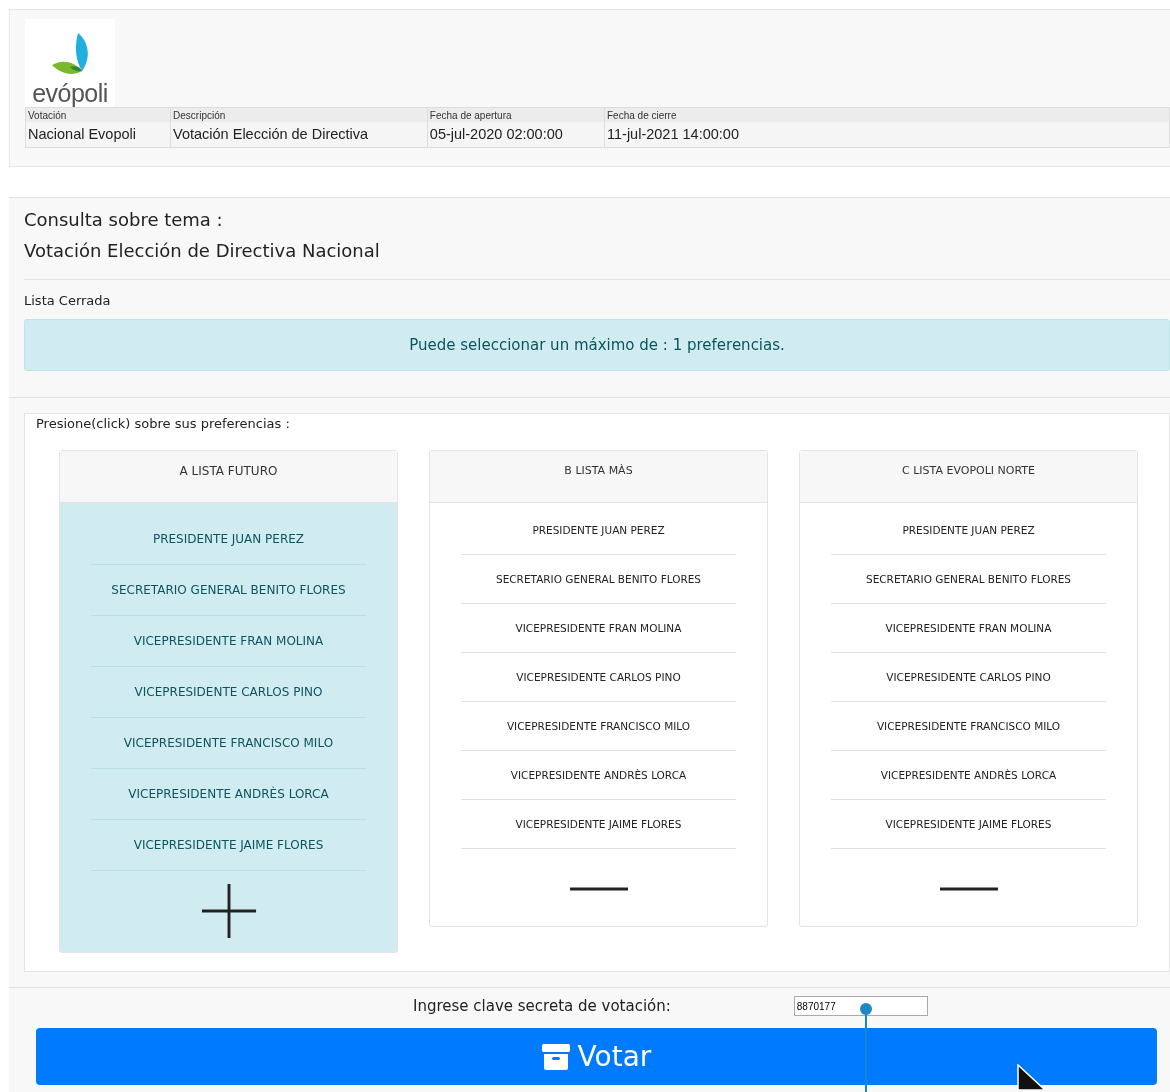 This screenshot has width=1170, height=1092. Describe the element at coordinates (228, 911) in the screenshot. I see `plus-icon` at that location.